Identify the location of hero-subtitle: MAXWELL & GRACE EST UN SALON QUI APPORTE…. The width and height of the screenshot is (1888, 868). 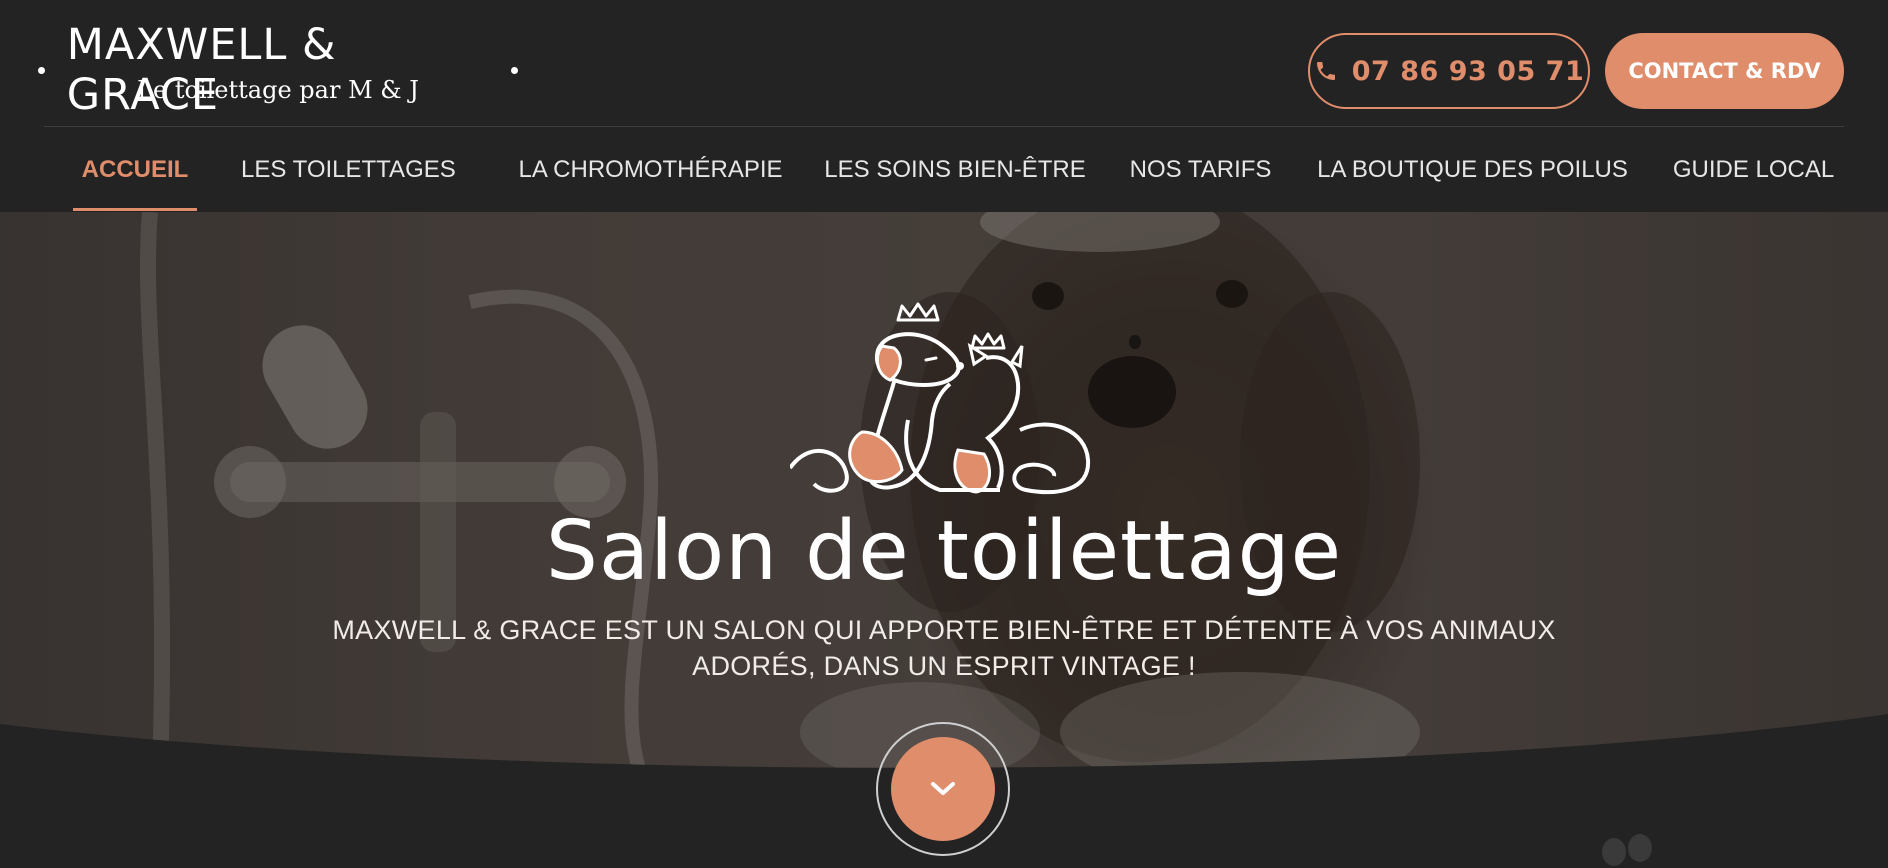
(944, 648).